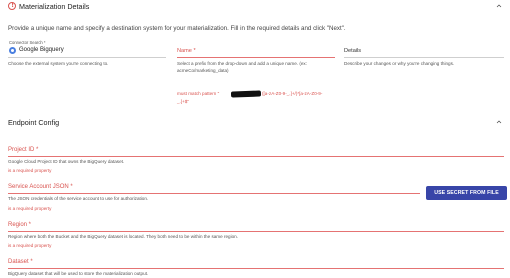 This screenshot has width=510, height=278. Describe the element at coordinates (30, 208) in the screenshot. I see `service-account-error: is a required property` at that location.